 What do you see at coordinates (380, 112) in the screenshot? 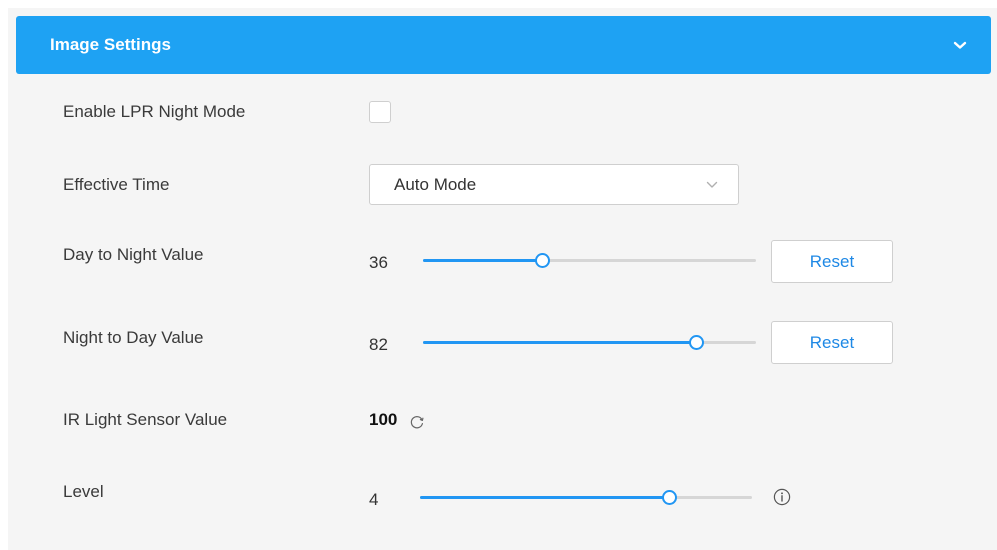
I see `lpr-night-mode-checkbox` at bounding box center [380, 112].